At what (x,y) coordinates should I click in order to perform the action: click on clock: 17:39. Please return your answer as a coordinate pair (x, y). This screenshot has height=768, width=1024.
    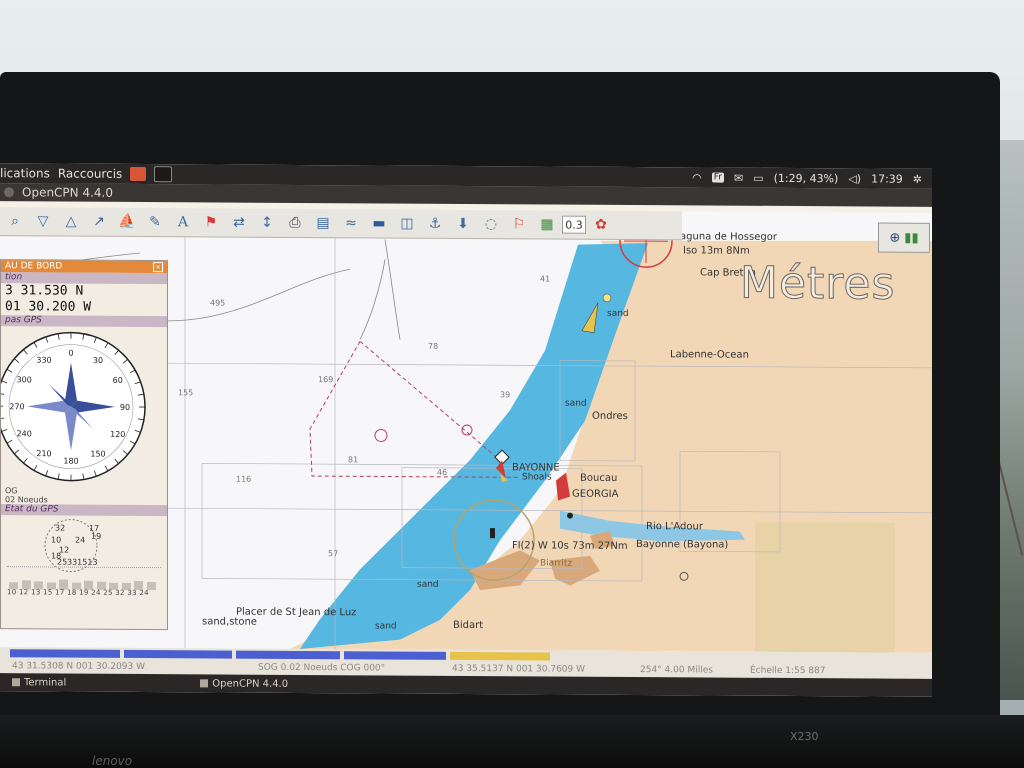
    Looking at the image, I should click on (887, 178).